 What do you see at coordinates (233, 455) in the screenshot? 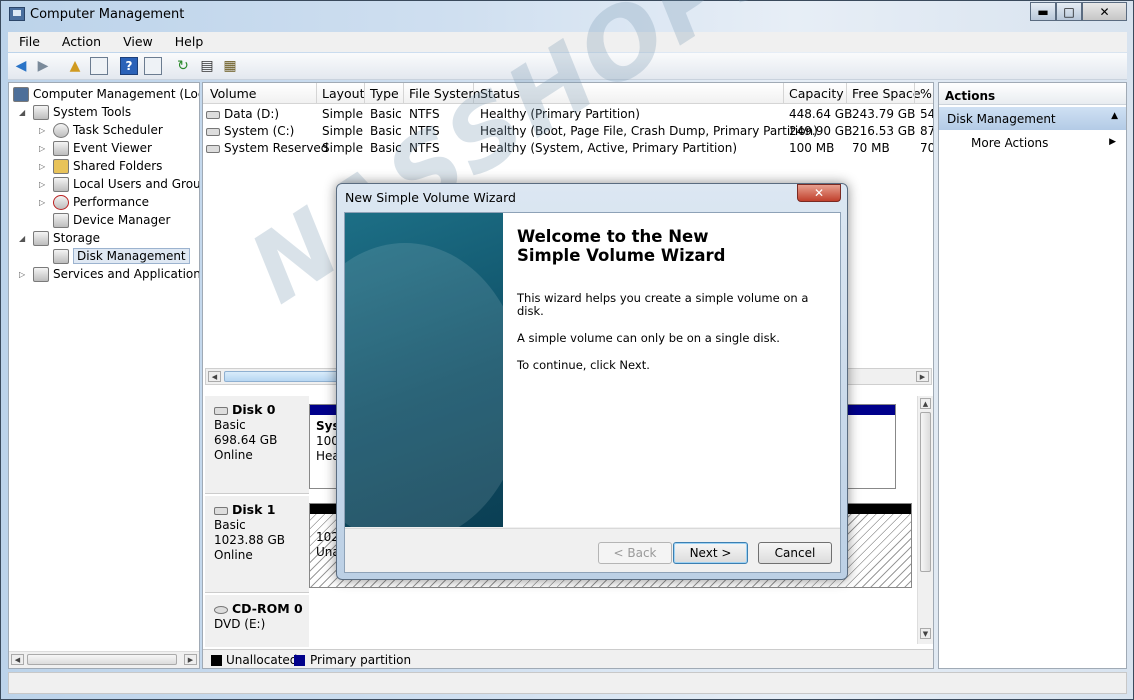
I see `disk-state: Online` at bounding box center [233, 455].